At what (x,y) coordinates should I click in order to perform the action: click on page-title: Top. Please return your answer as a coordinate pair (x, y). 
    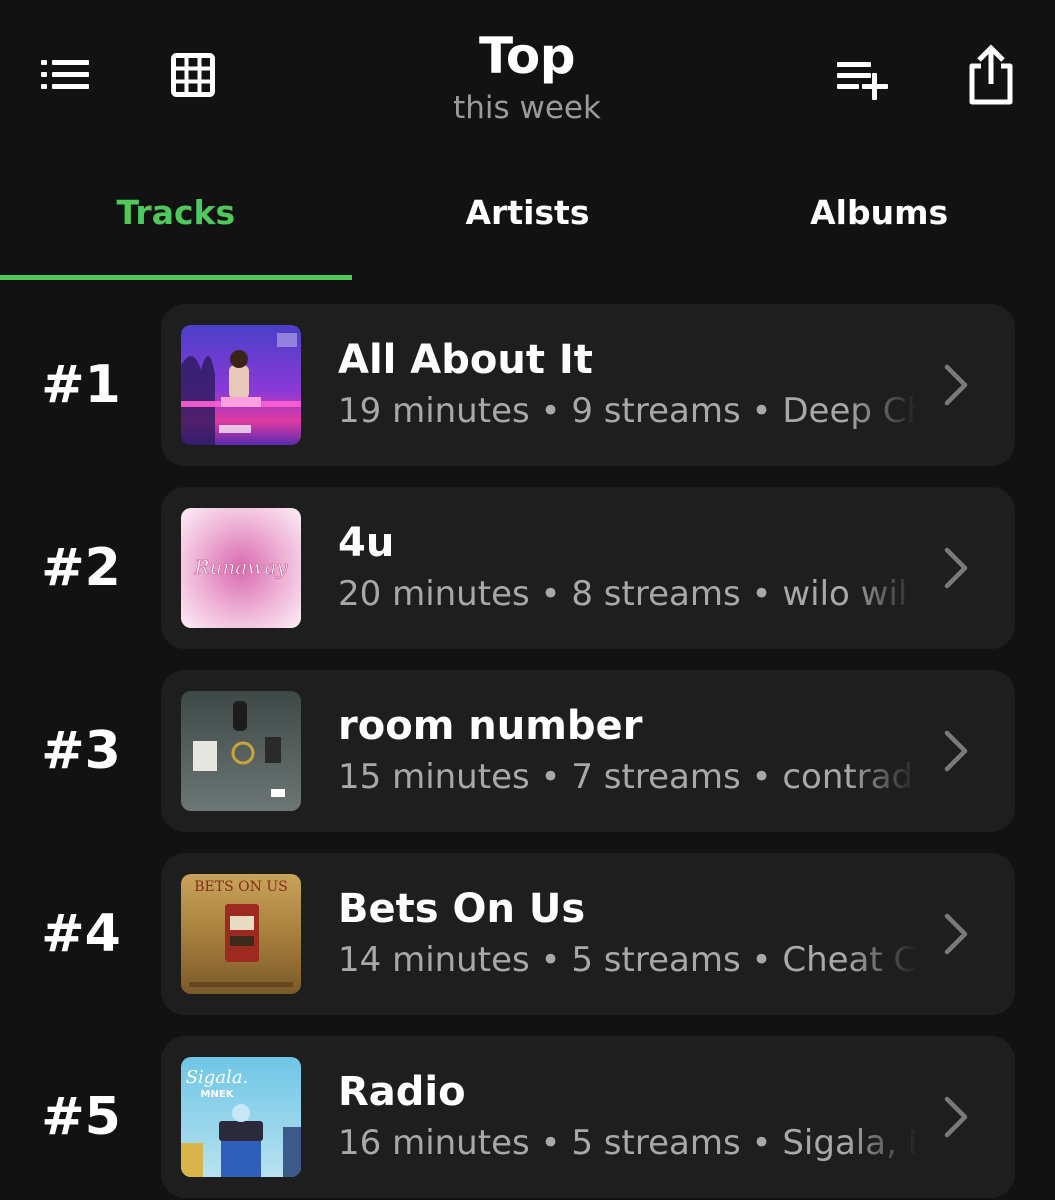
    Looking at the image, I should click on (527, 56).